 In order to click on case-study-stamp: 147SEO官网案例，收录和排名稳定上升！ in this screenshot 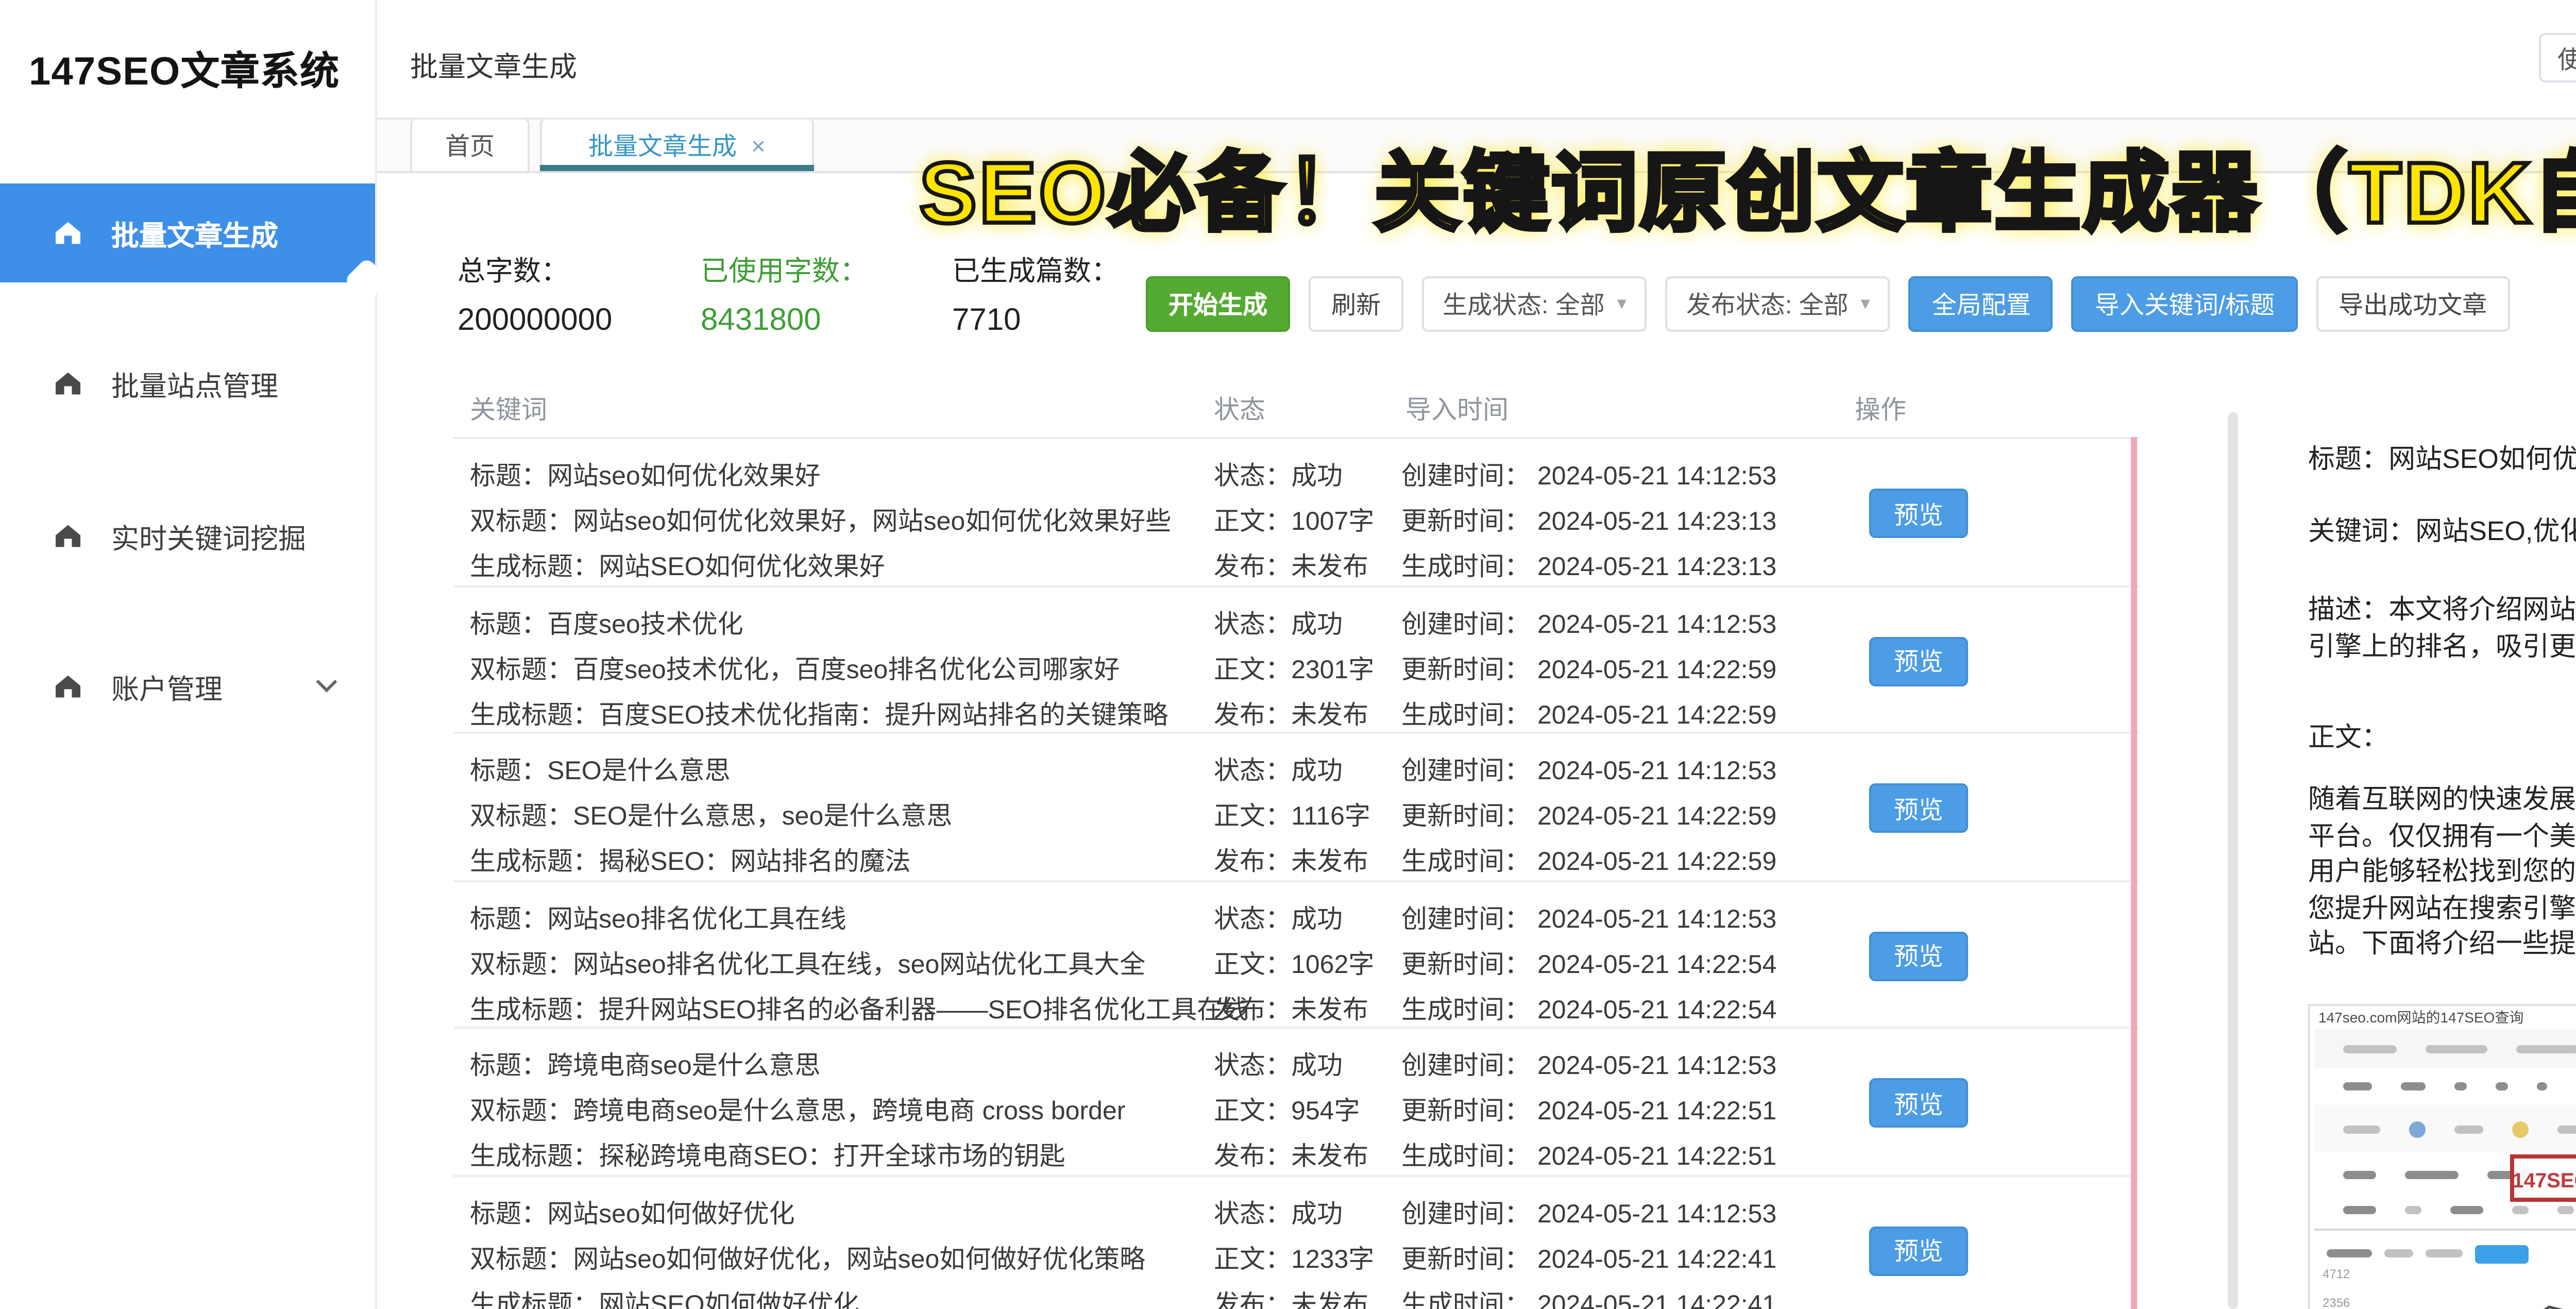, I will do `click(2543, 1178)`.